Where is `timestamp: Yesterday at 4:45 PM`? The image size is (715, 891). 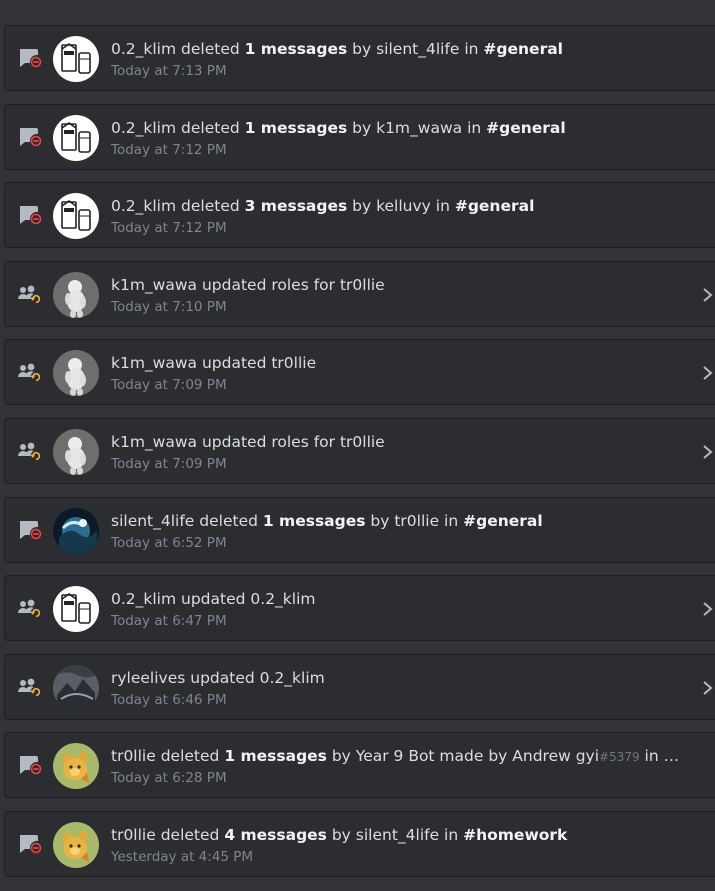 timestamp: Yesterday at 4:45 PM is located at coordinates (182, 857).